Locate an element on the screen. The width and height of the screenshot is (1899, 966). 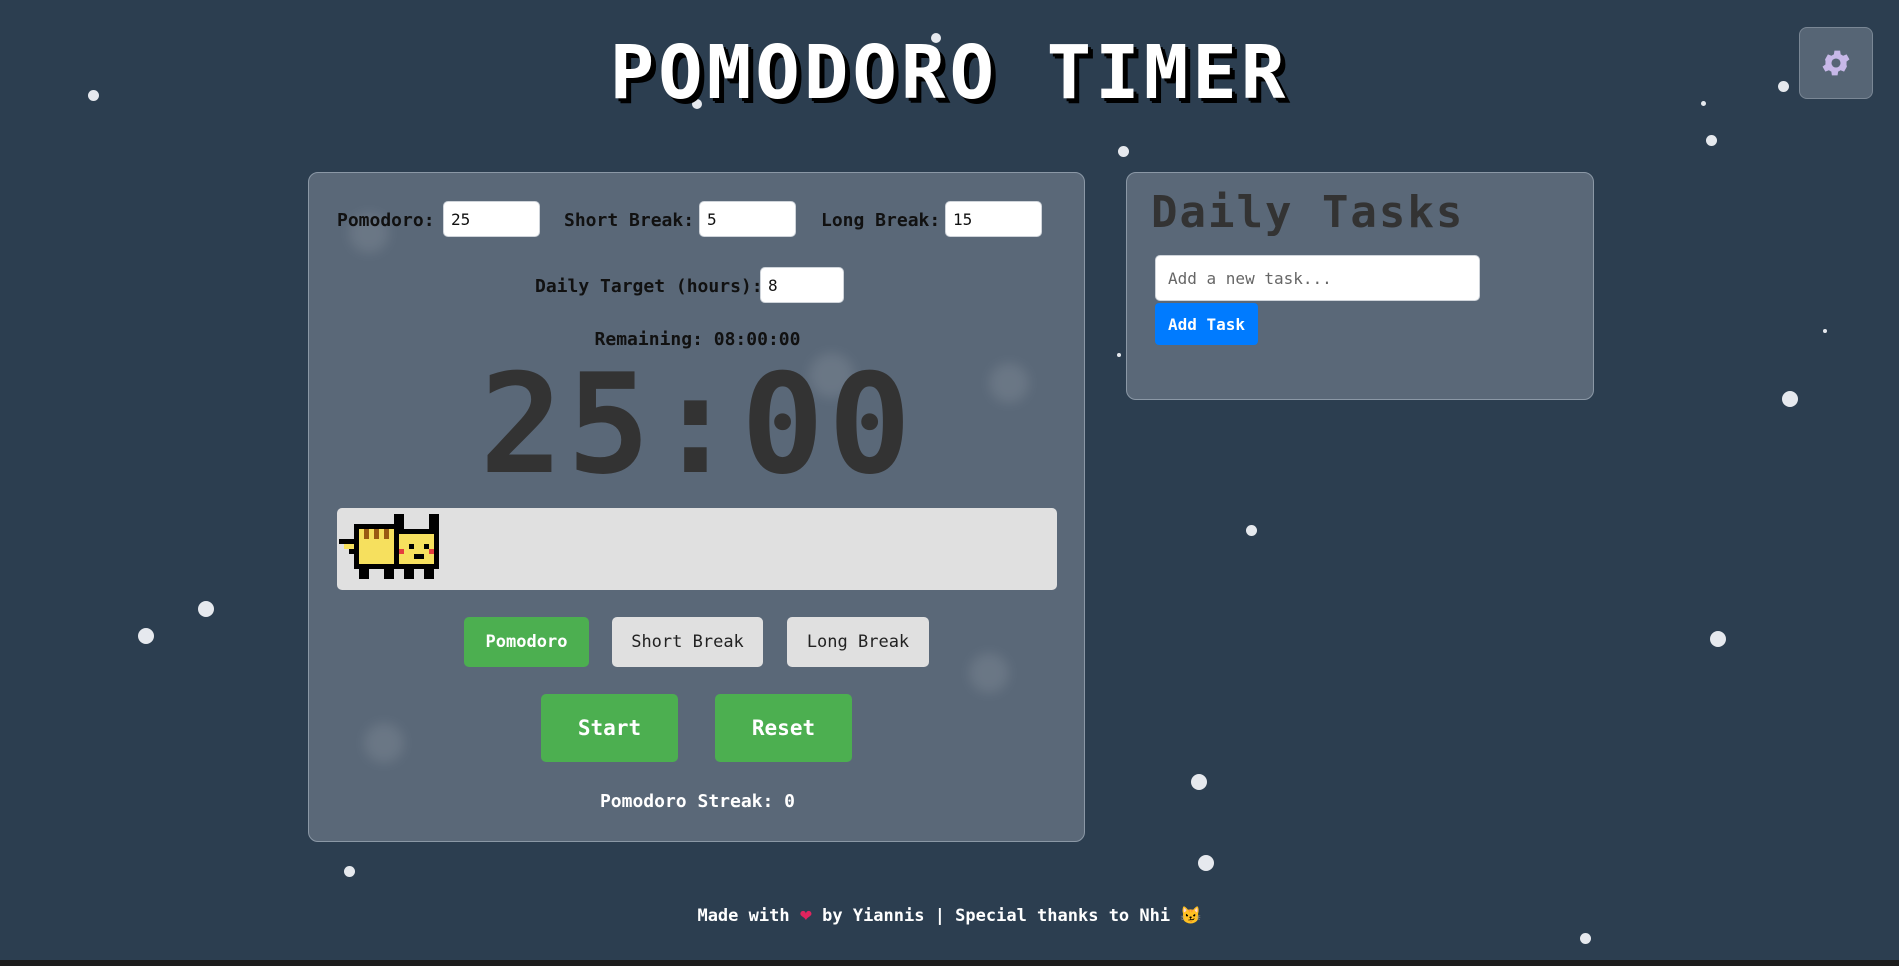
pomodoro-duration-label: Pomodoro: is located at coordinates (386, 220).